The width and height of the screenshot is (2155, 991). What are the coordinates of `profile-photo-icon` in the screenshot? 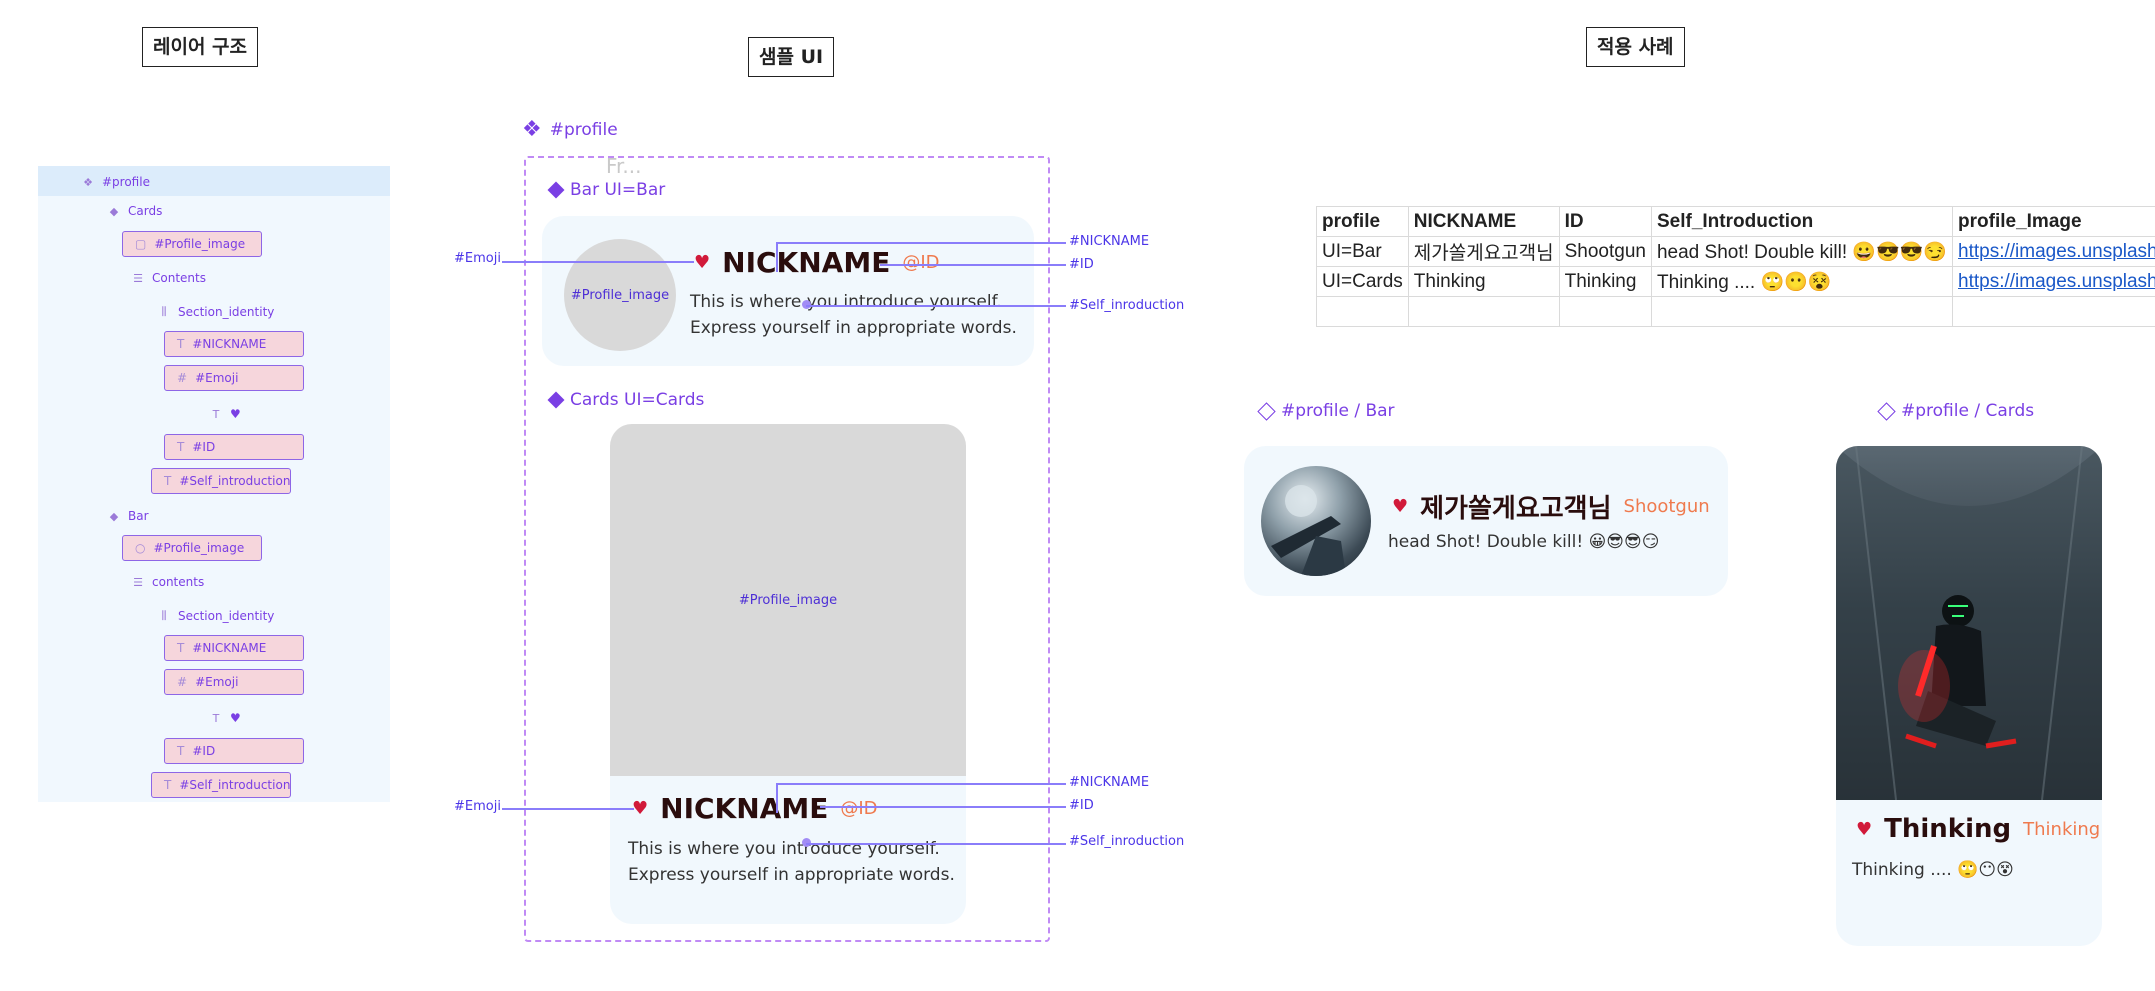 It's located at (1308, 530).